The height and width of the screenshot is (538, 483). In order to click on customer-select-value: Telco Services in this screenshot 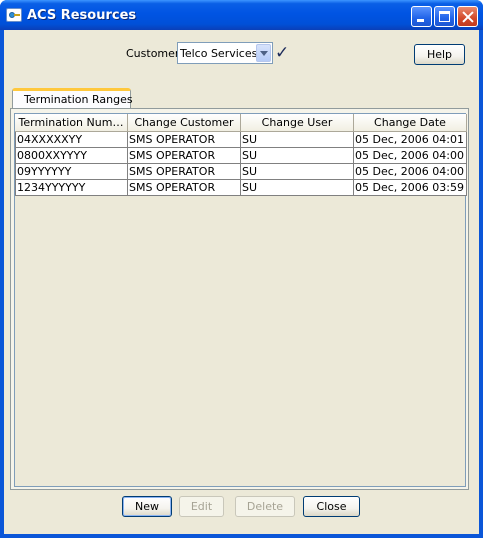, I will do `click(219, 53)`.